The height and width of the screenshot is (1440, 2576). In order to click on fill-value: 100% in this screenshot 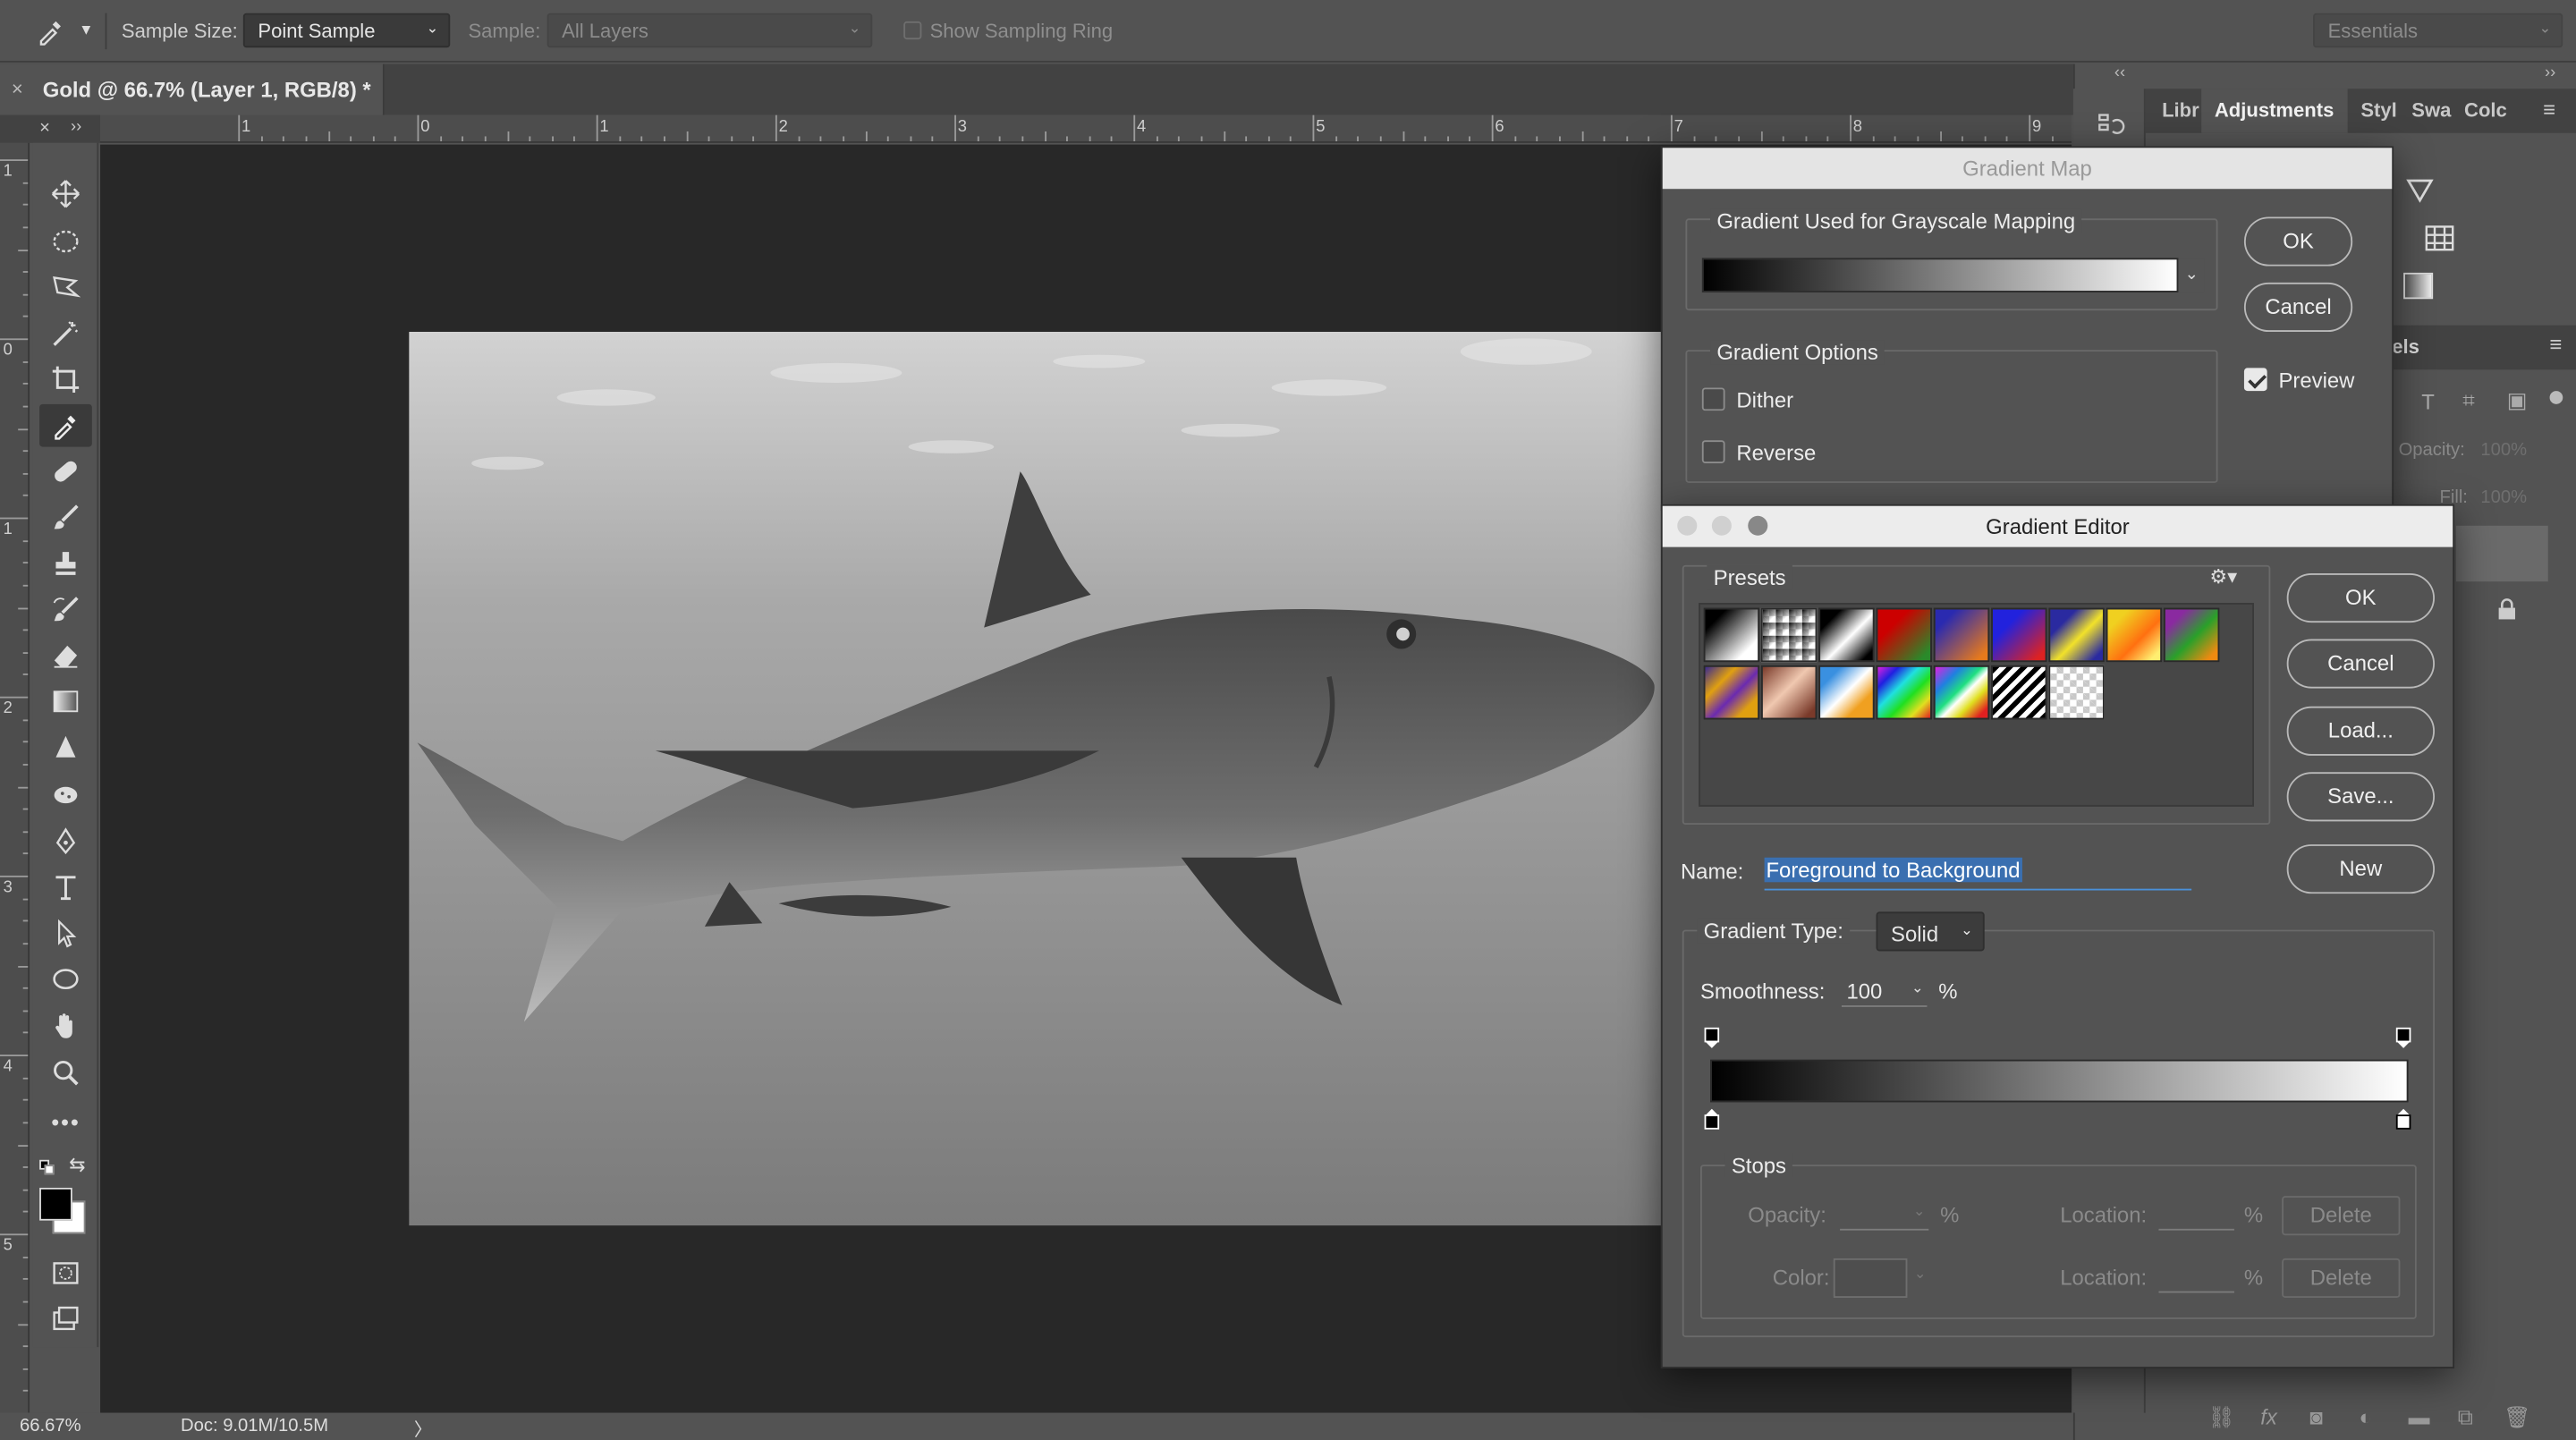, I will do `click(2503, 497)`.